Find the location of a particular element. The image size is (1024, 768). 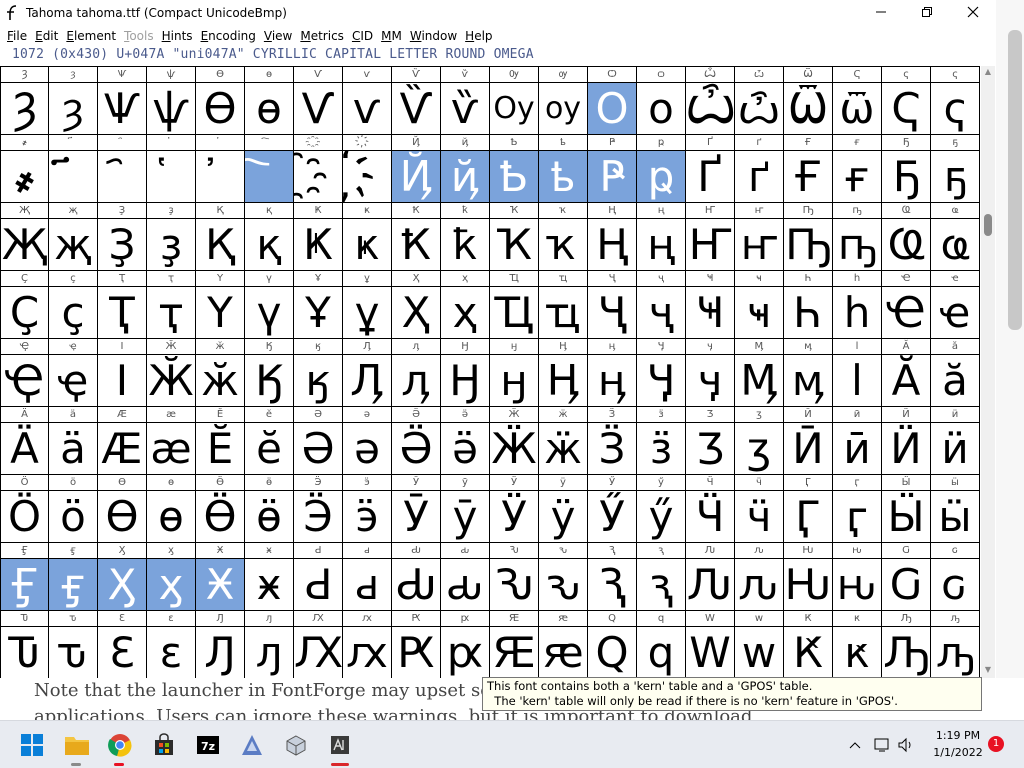

glyph-cell: ӸӸ is located at coordinates (906, 508).